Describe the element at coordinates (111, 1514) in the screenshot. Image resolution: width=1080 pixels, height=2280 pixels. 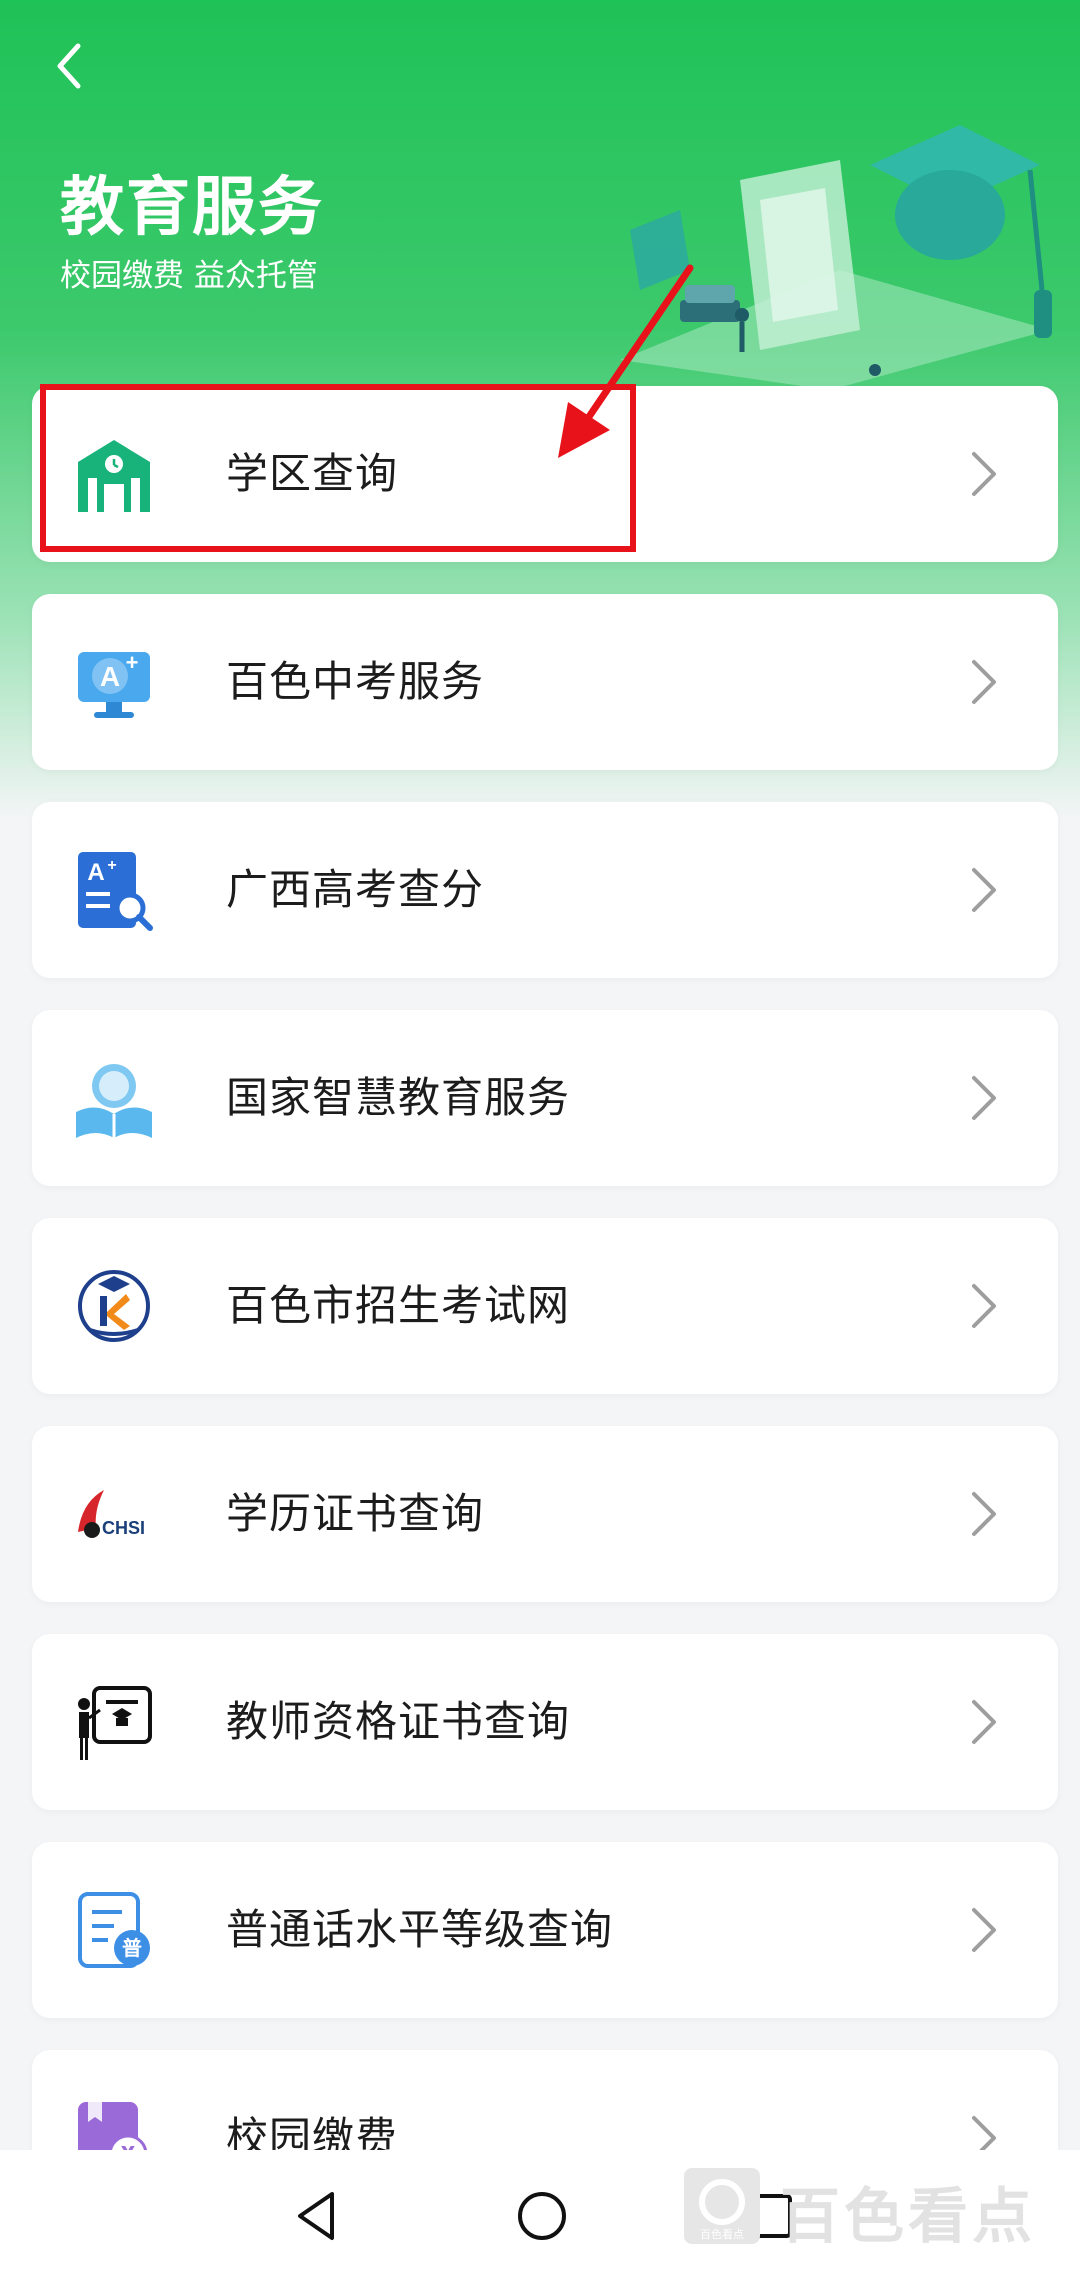
I see `chsi-logo-icon: CHSI` at that location.